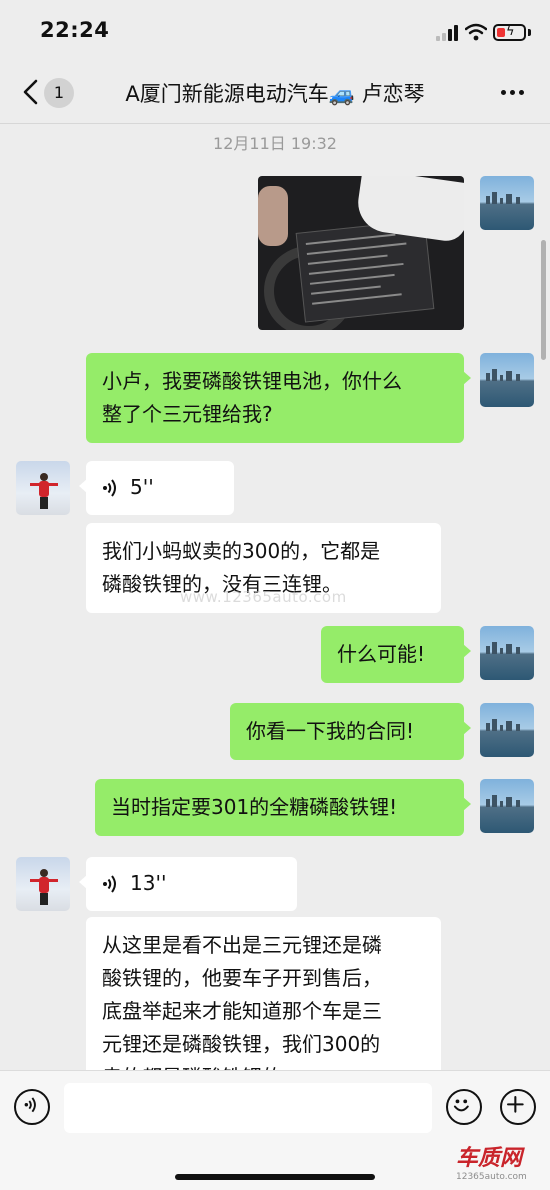 The height and width of the screenshot is (1190, 550). What do you see at coordinates (273, 216) in the screenshot?
I see `photo-finger` at bounding box center [273, 216].